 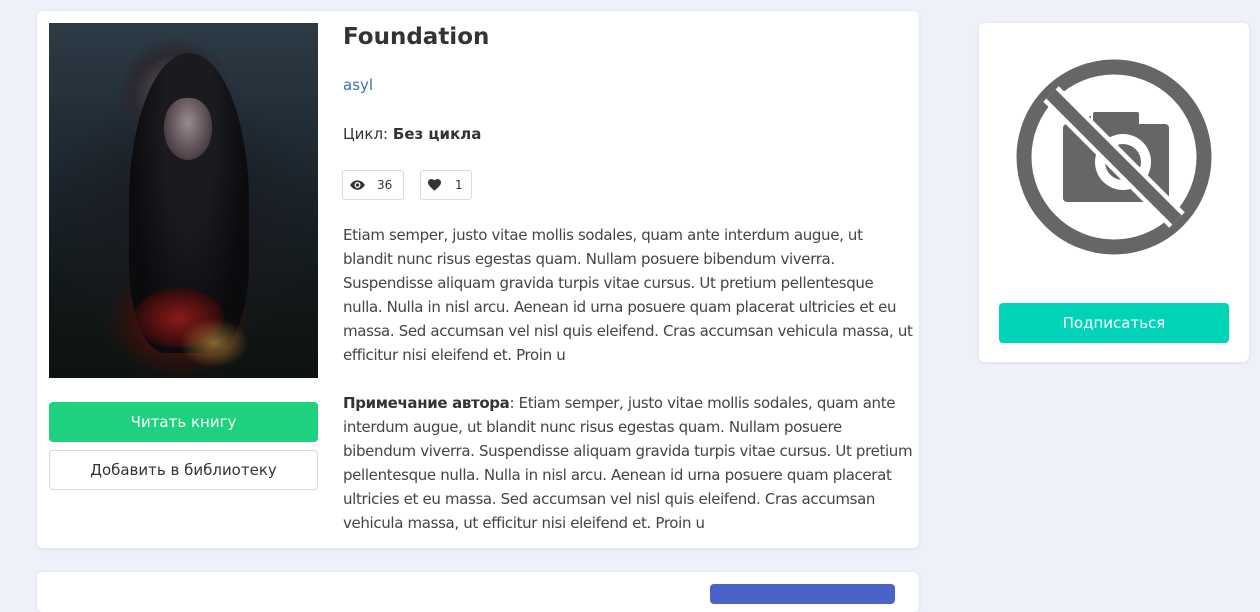 I want to click on views-count: 36, so click(x=385, y=185).